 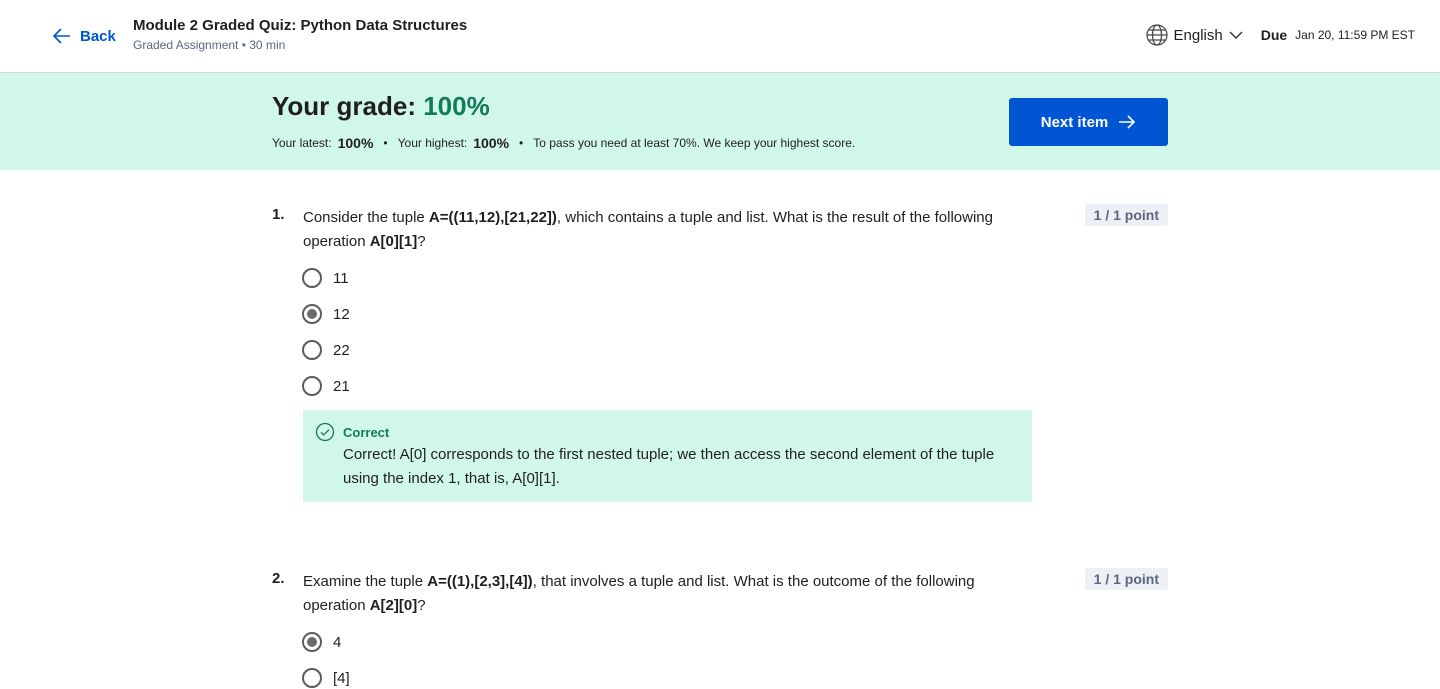 What do you see at coordinates (1355, 35) in the screenshot?
I see `due-date: Jan 20, 11:59 PM EST` at bounding box center [1355, 35].